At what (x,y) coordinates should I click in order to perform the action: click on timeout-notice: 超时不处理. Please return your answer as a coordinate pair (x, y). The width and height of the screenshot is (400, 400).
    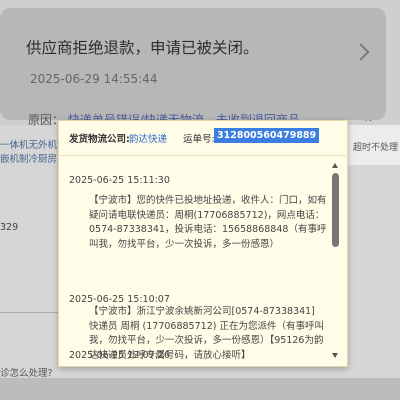
    Looking at the image, I should click on (373, 145).